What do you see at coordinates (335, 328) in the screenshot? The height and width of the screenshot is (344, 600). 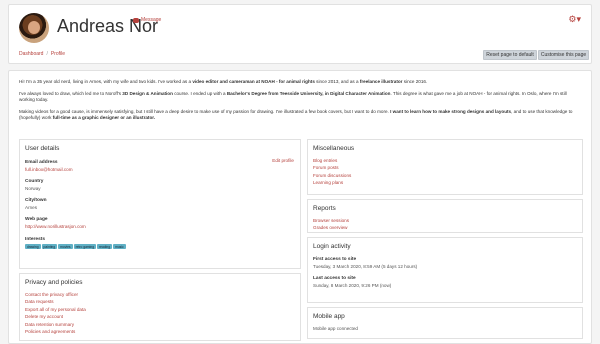 I see `mobile-status: Mobile app connected` at bounding box center [335, 328].